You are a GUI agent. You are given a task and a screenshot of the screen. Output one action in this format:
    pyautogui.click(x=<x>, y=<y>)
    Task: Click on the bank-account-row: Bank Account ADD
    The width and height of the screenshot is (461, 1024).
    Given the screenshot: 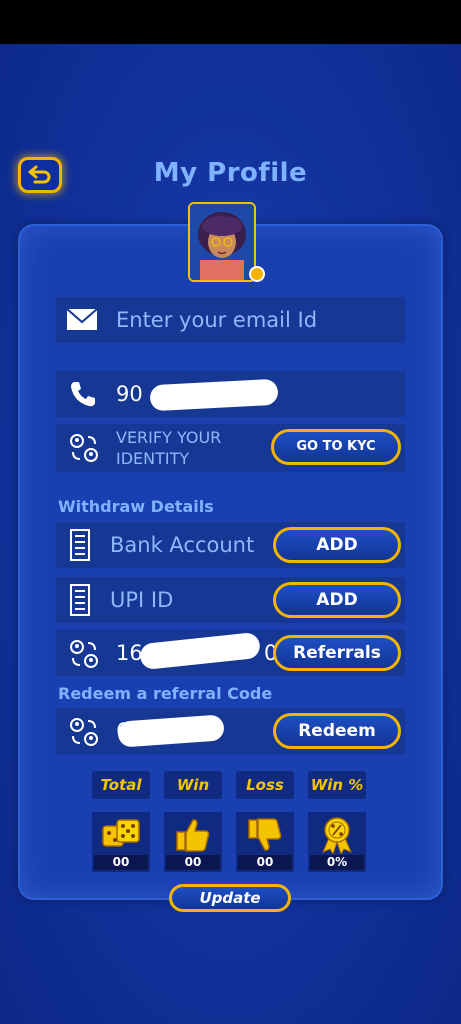 What is the action you would take?
    pyautogui.click(x=230, y=545)
    